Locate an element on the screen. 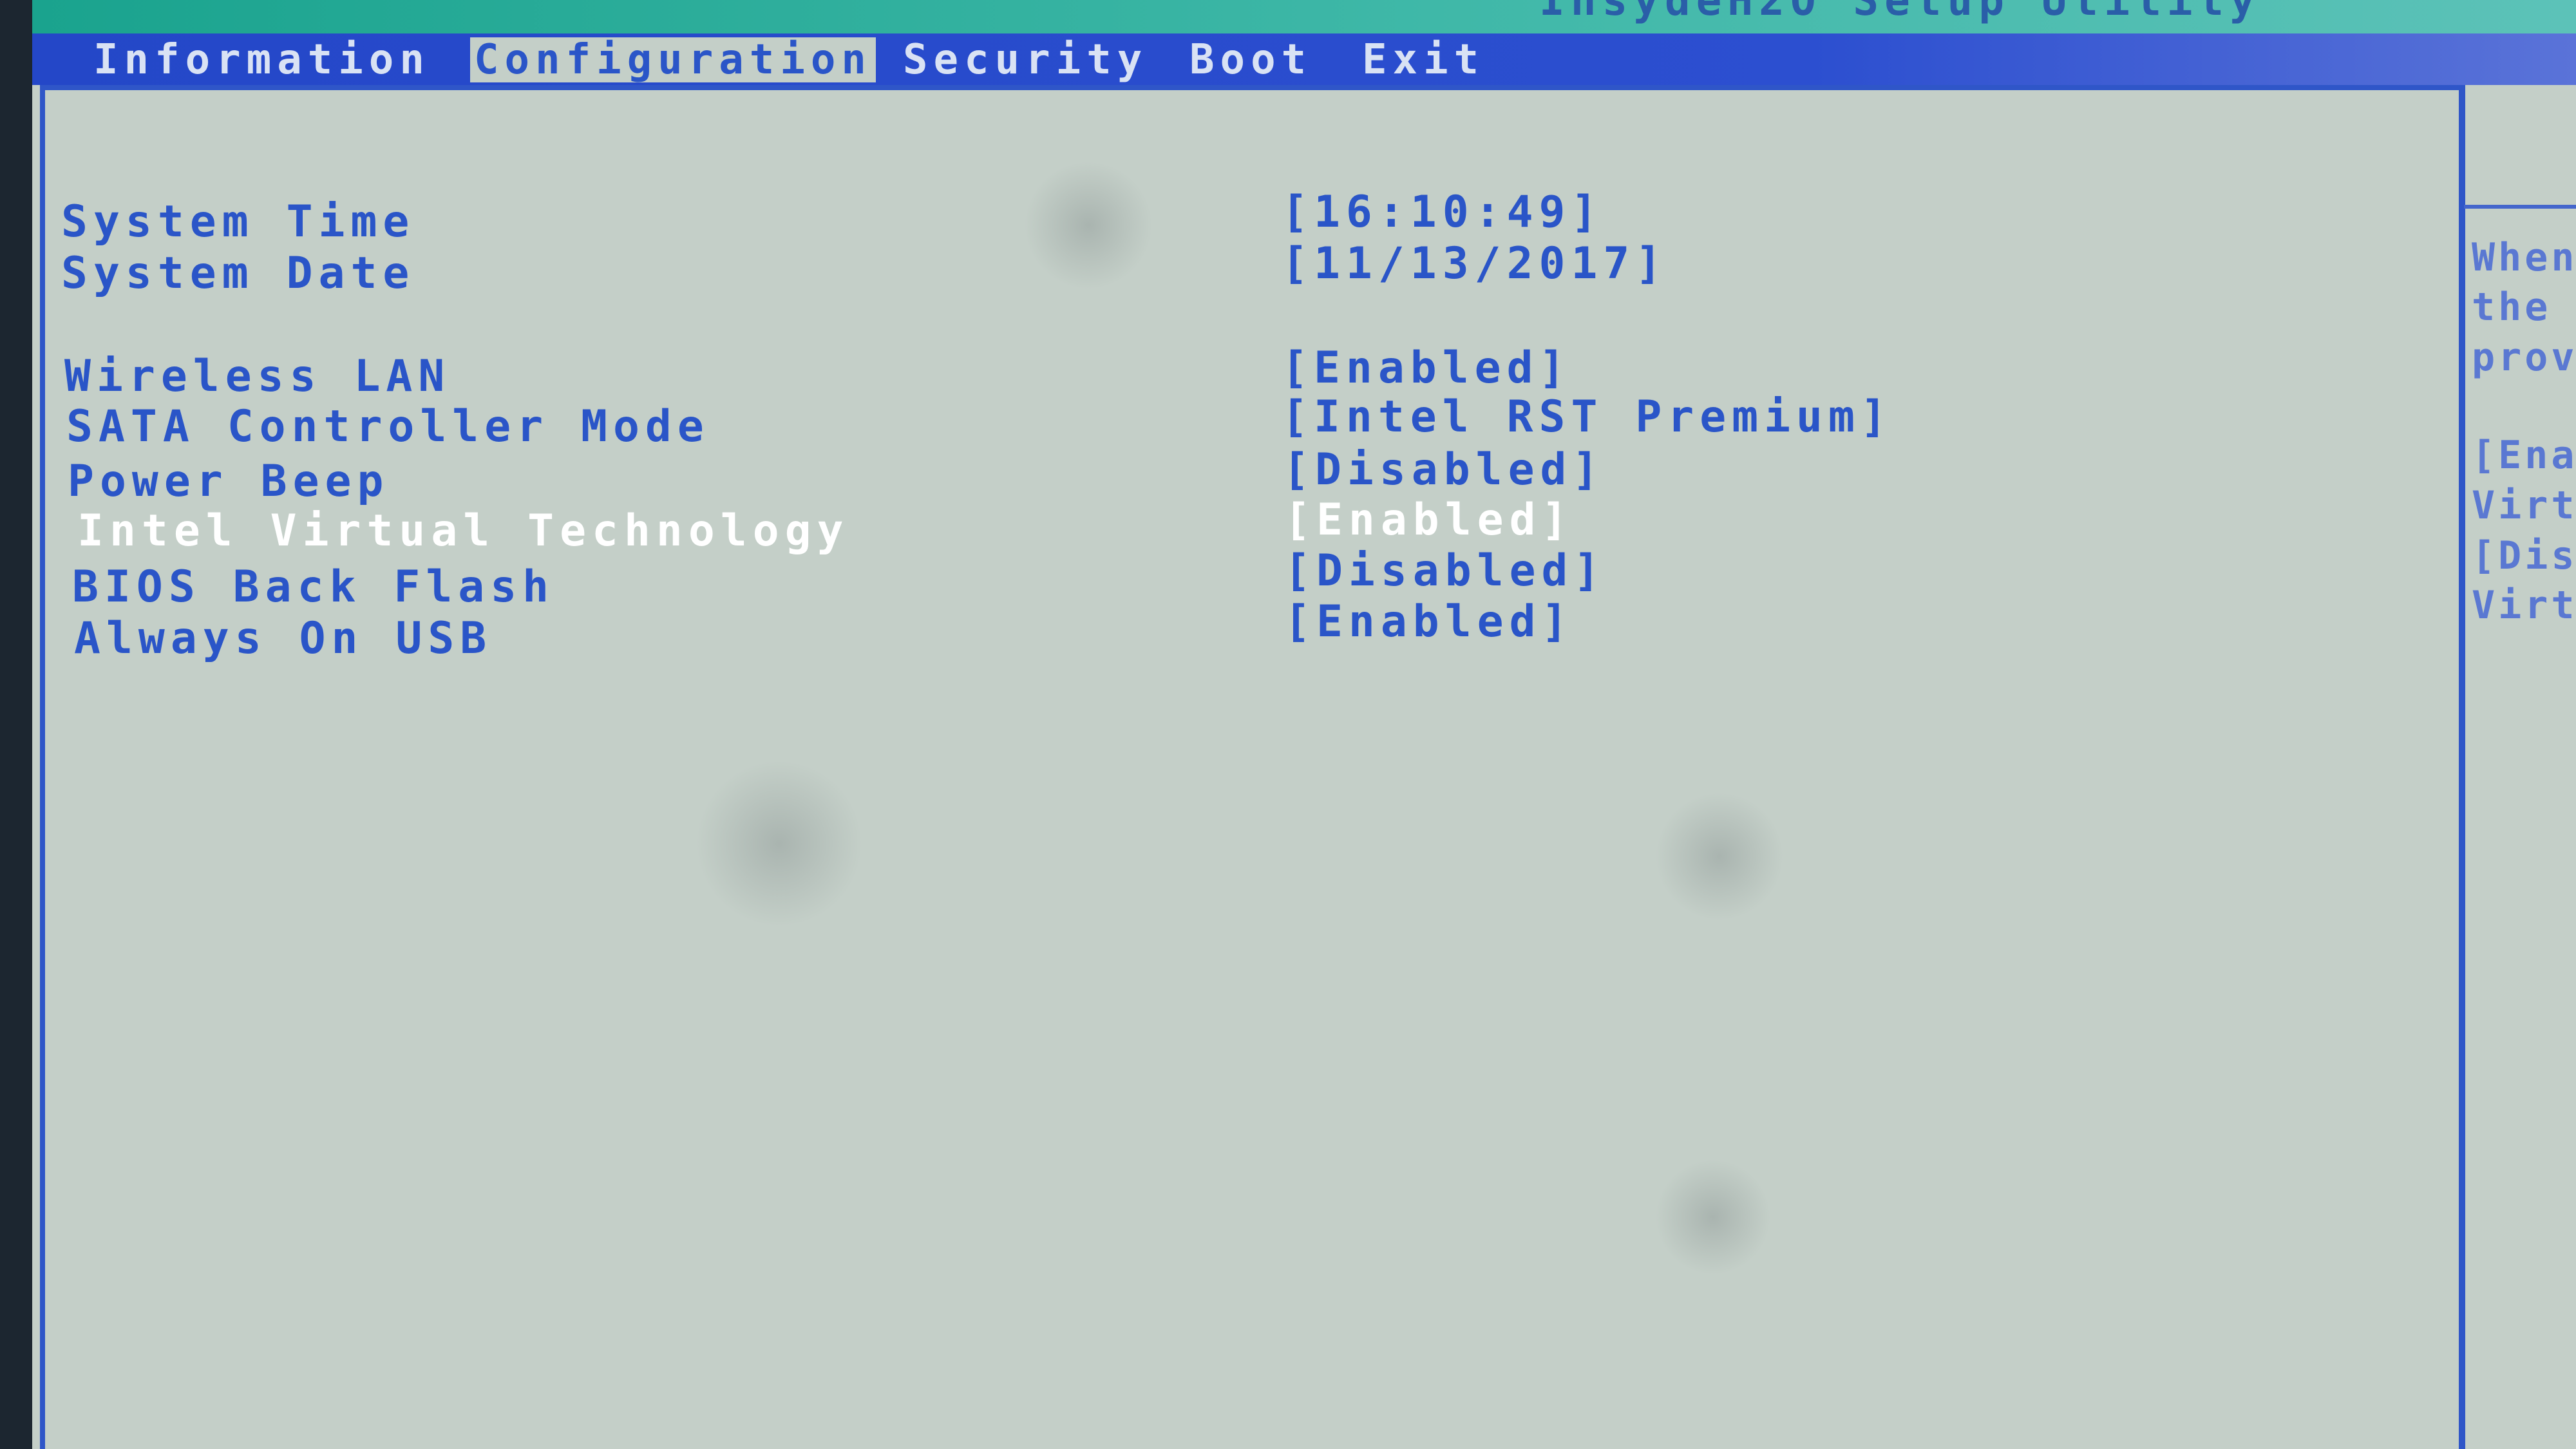 Image resolution: width=2576 pixels, height=1449 pixels. setting-value-intel-virtual-technology: [Enabled] is located at coordinates (1428, 520).